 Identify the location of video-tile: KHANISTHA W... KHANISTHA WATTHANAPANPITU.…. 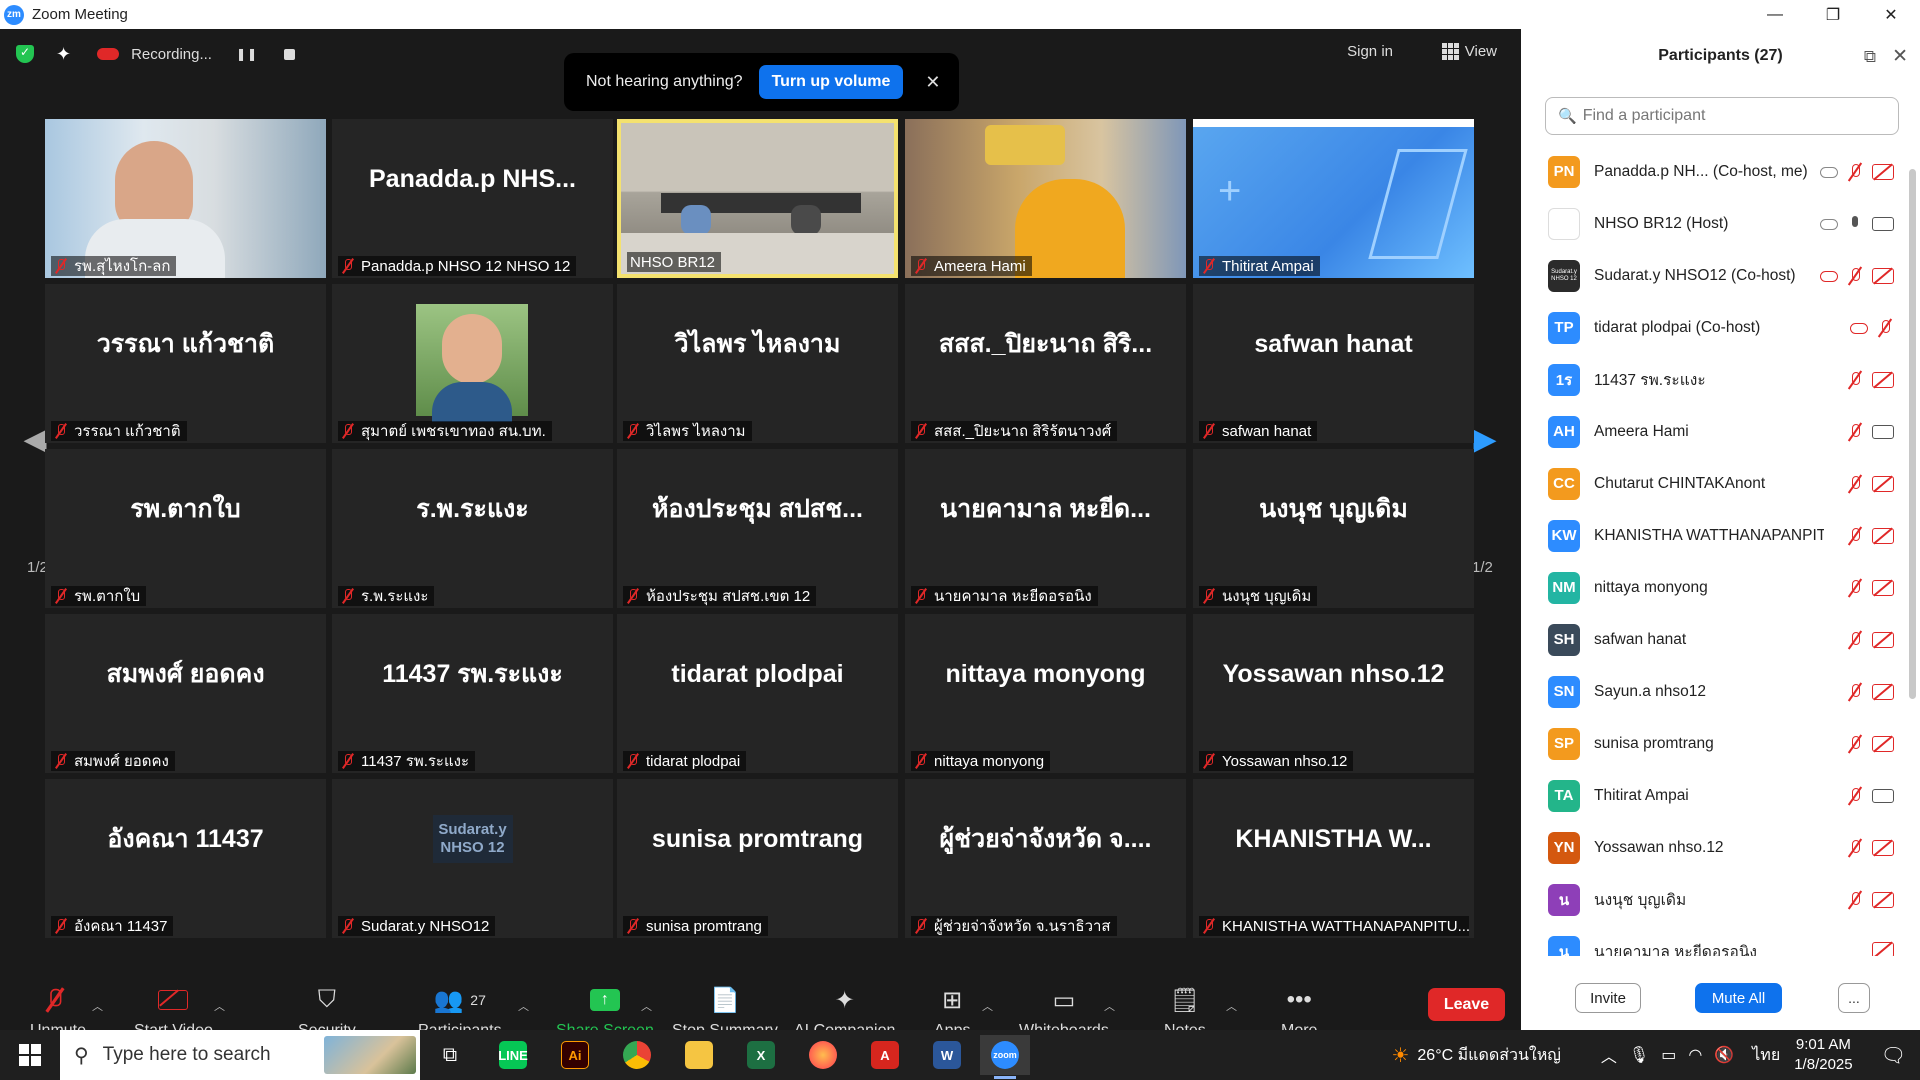
(1333, 858).